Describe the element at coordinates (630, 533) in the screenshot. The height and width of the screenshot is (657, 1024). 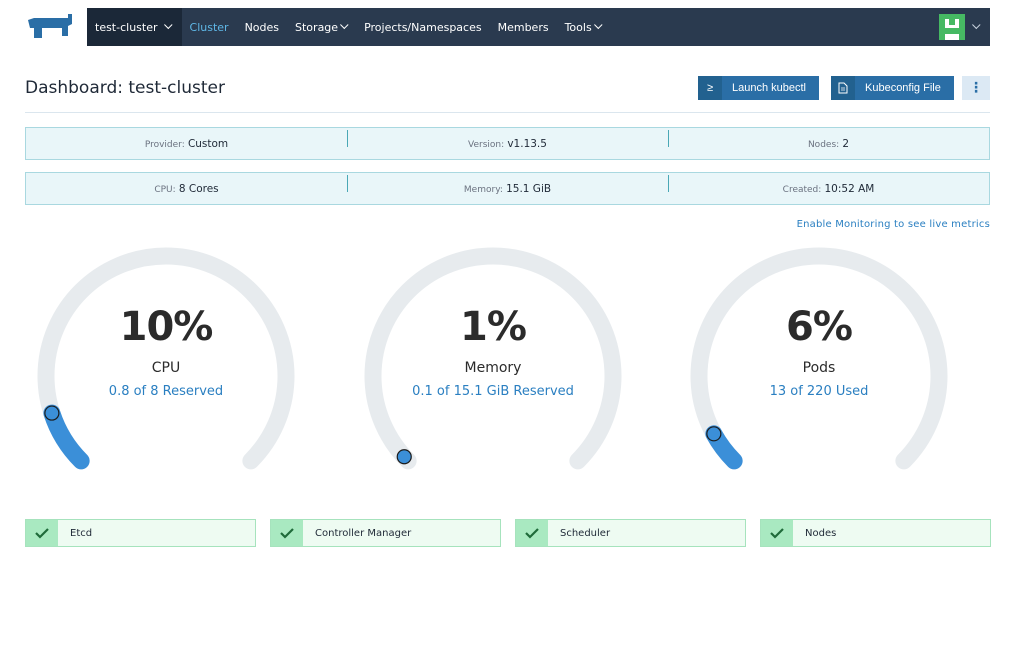
I see `component-status-scheduler: Scheduler` at that location.